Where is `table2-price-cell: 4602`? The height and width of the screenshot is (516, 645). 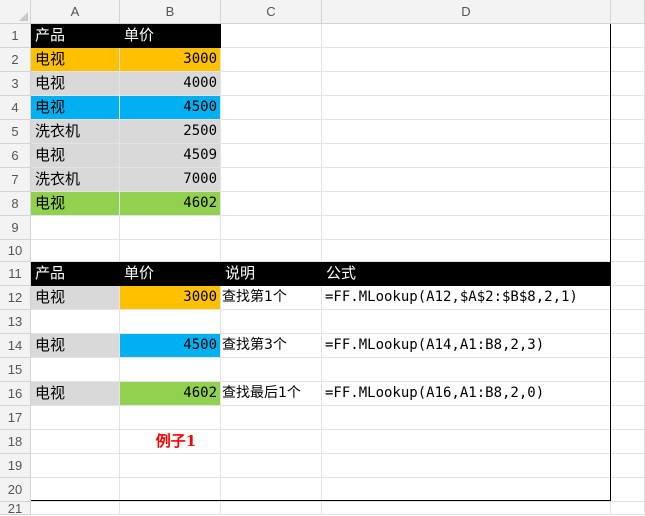
table2-price-cell: 4602 is located at coordinates (170, 394).